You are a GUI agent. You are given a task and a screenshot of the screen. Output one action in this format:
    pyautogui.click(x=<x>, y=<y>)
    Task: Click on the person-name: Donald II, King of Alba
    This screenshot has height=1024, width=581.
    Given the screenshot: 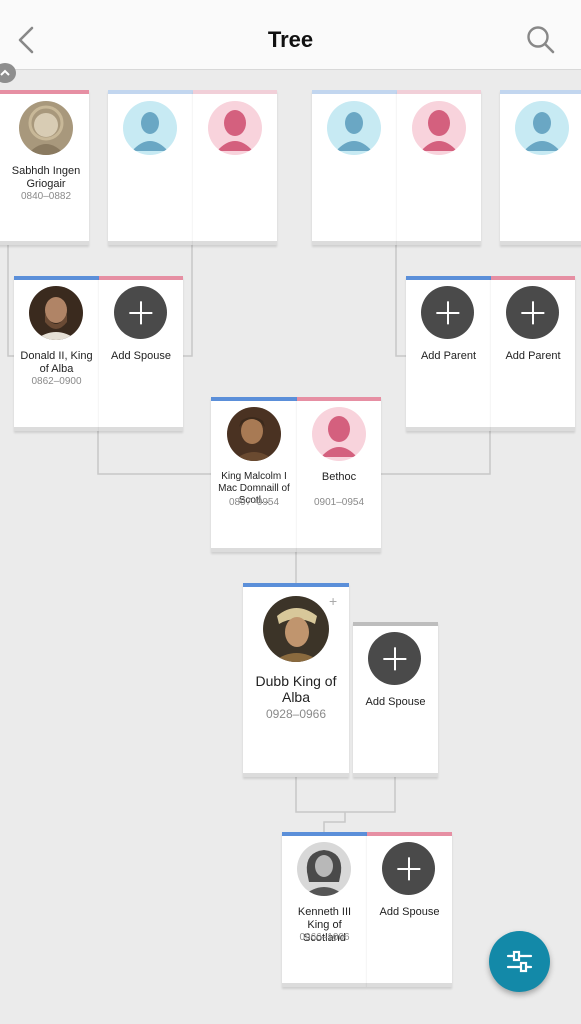 What is the action you would take?
    pyautogui.click(x=56, y=362)
    